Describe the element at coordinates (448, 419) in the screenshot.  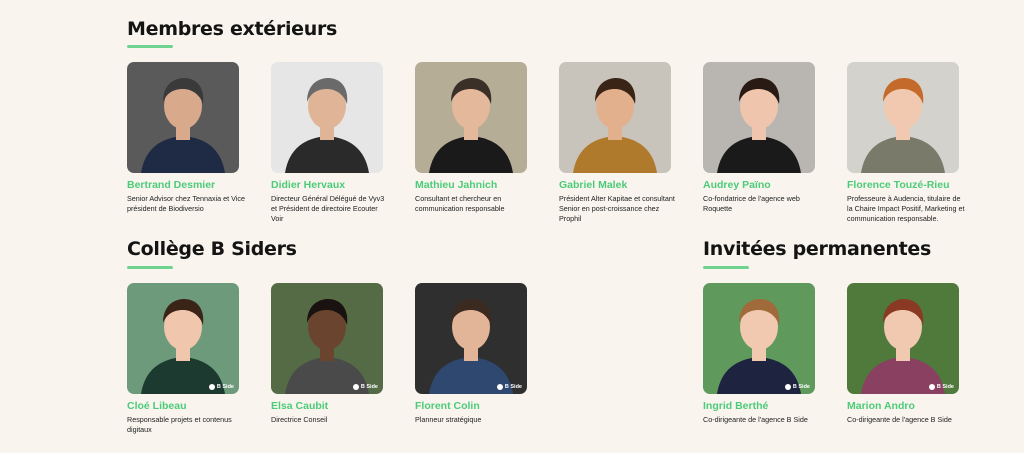
I see `member-role: Planneur stratégique` at that location.